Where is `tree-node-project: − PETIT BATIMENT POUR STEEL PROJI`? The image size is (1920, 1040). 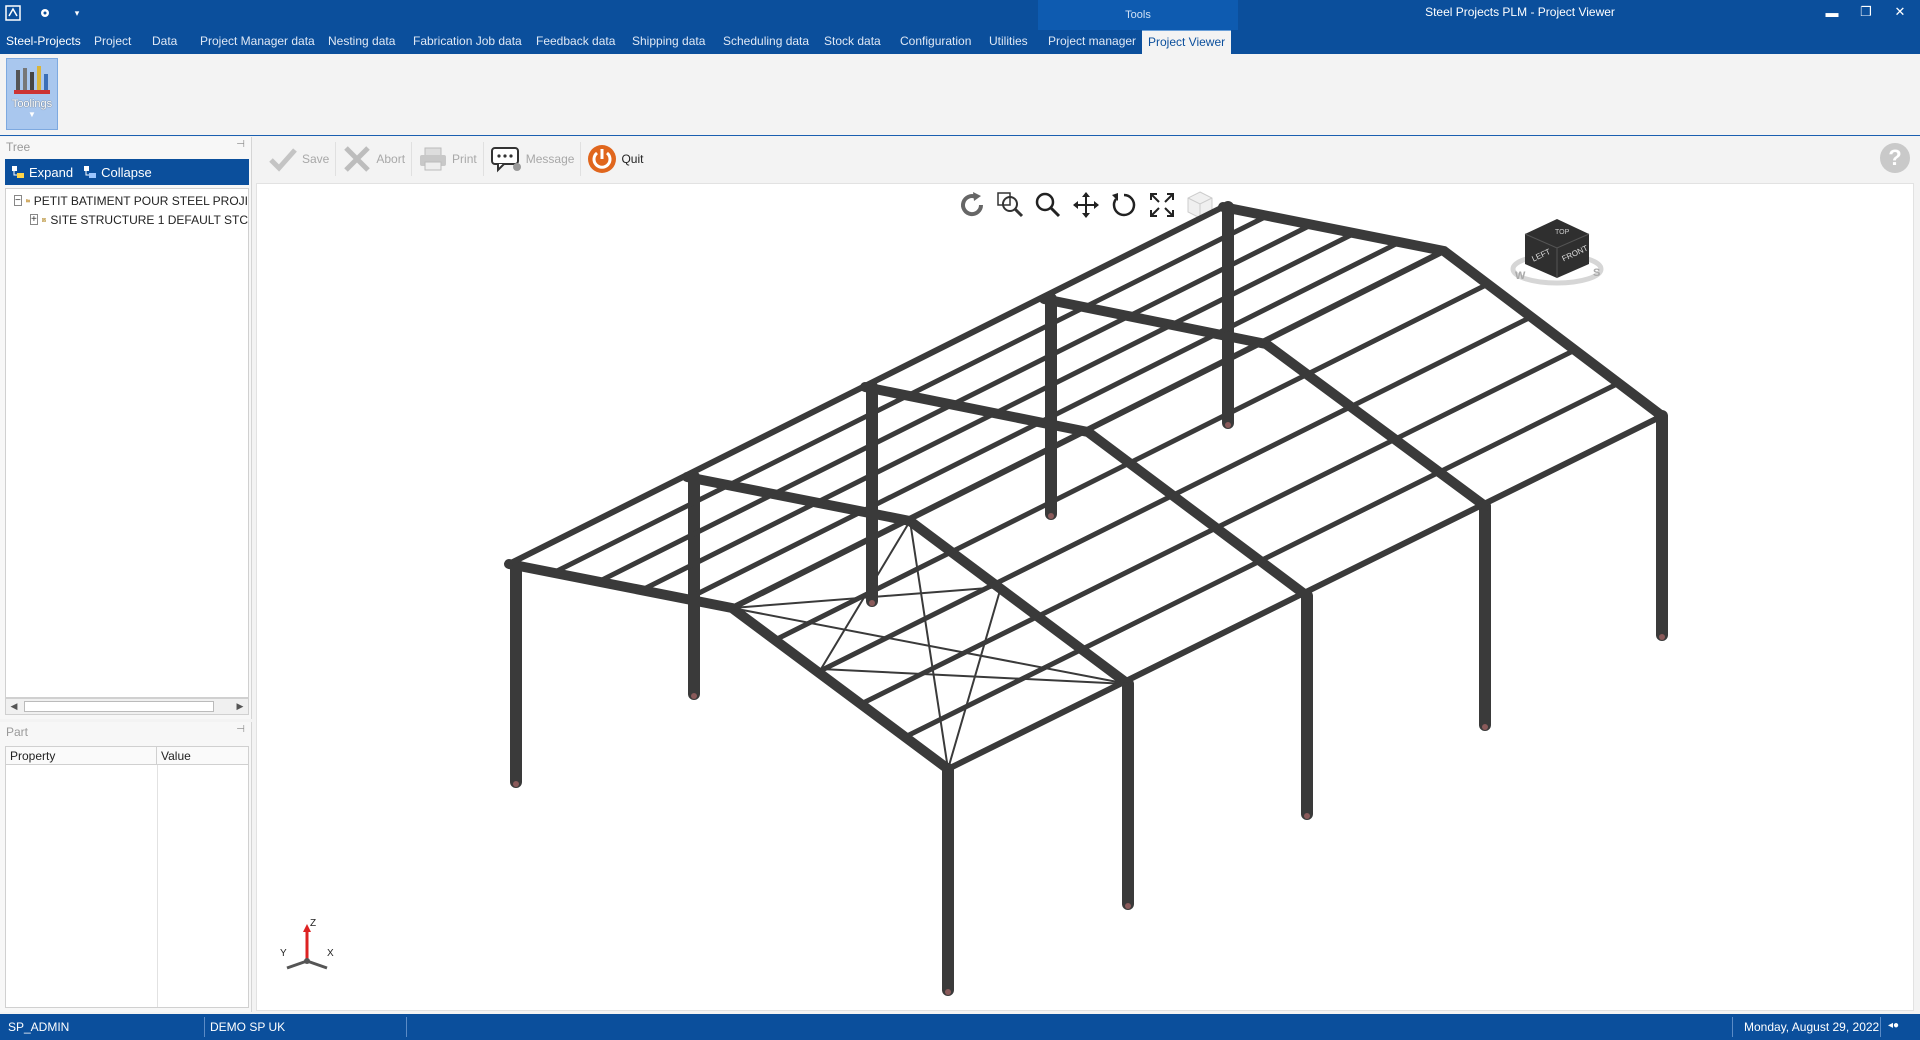
tree-node-project: − PETIT BATIMENT POUR STEEL PROJI is located at coordinates (127, 200).